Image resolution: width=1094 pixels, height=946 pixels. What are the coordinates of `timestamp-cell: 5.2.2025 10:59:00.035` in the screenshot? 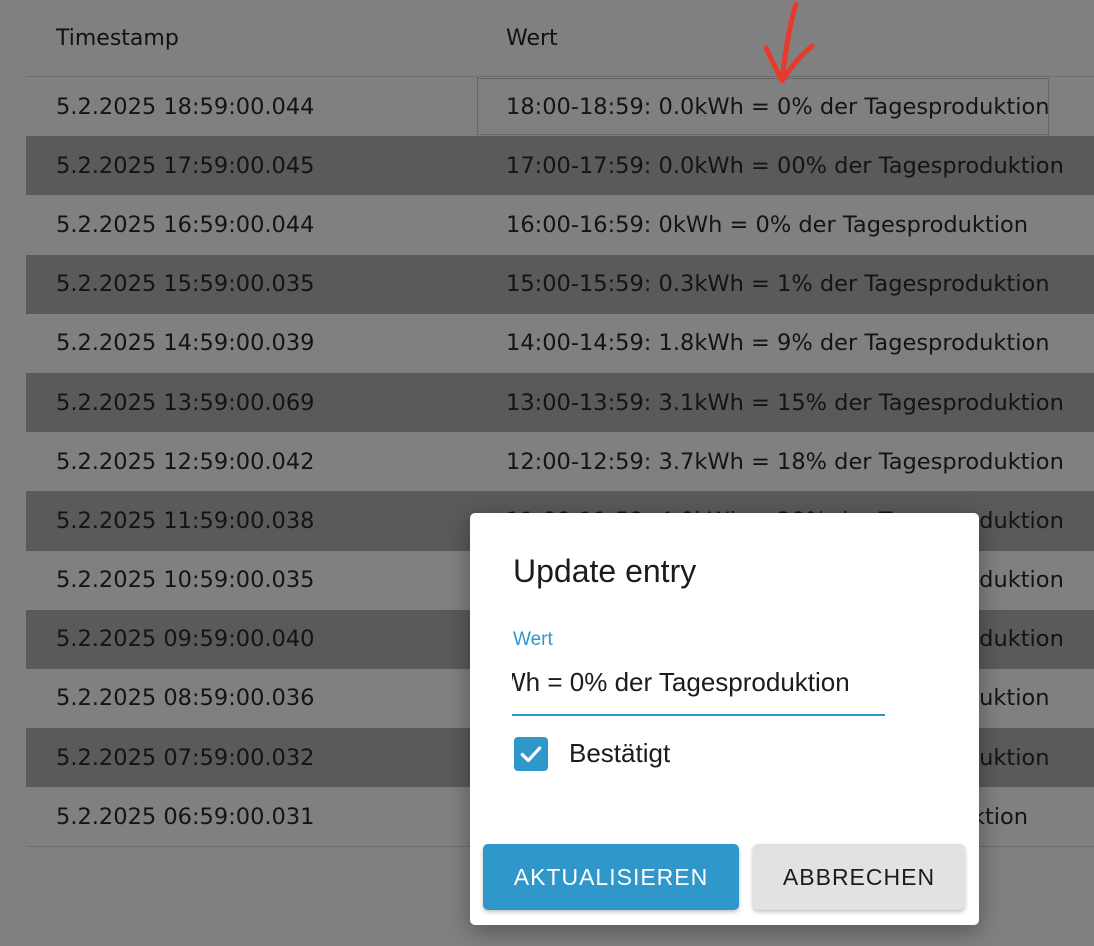 It's located at (251, 580).